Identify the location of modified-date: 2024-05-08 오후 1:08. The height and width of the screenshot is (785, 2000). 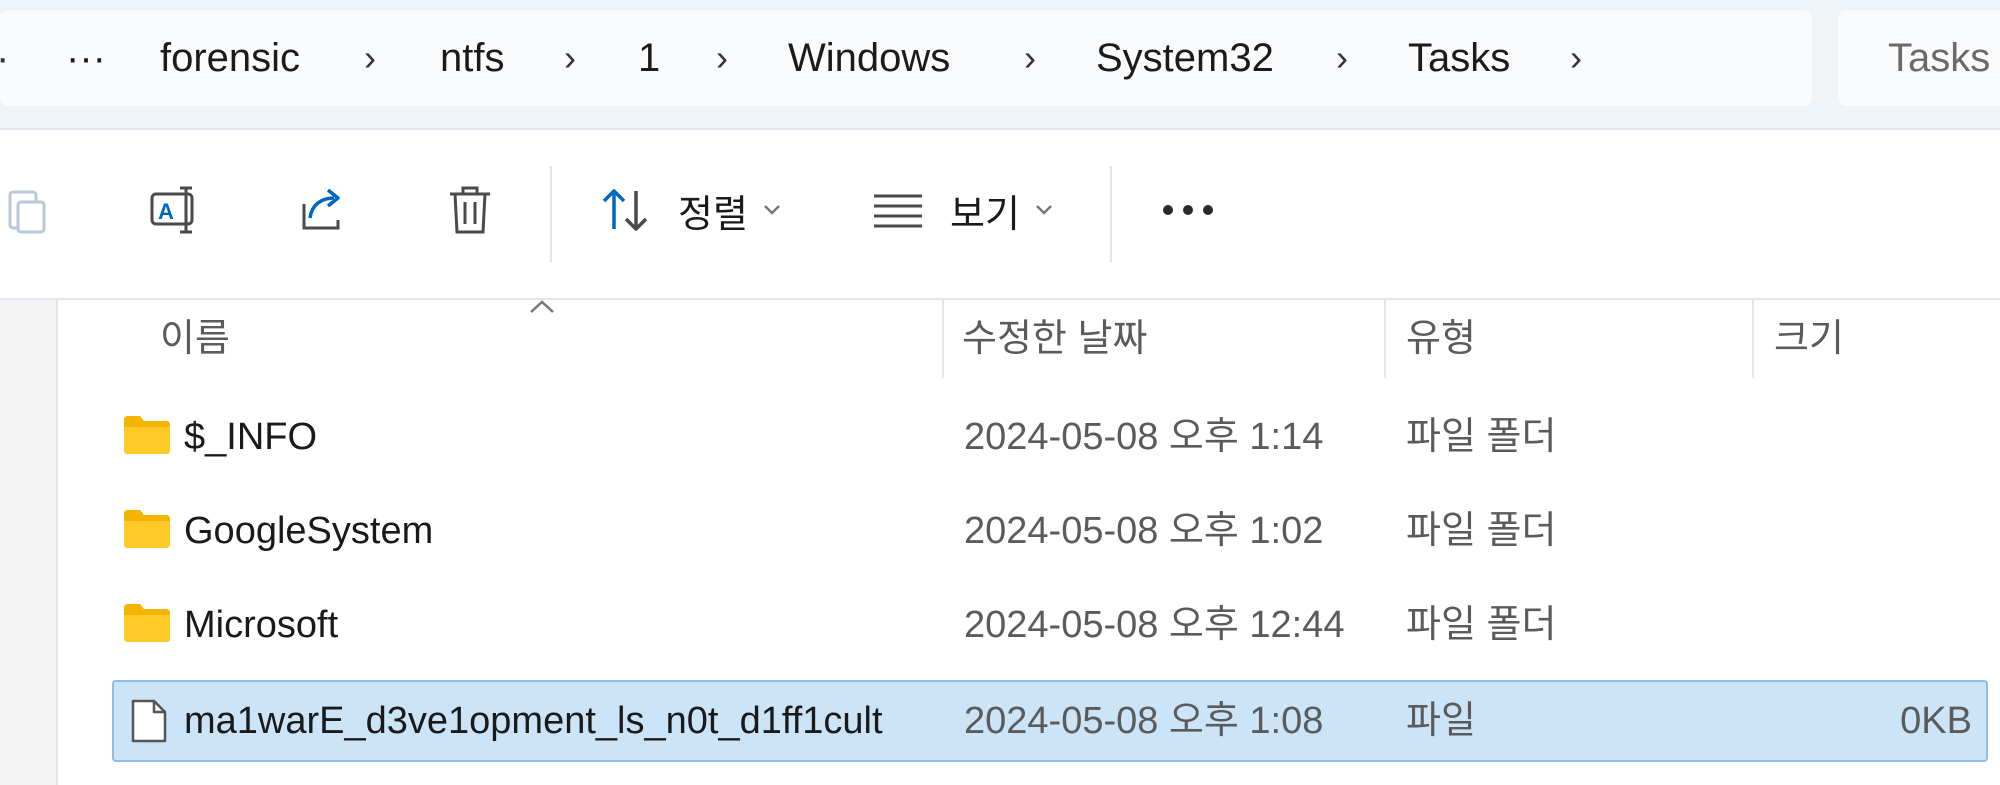
(1144, 721).